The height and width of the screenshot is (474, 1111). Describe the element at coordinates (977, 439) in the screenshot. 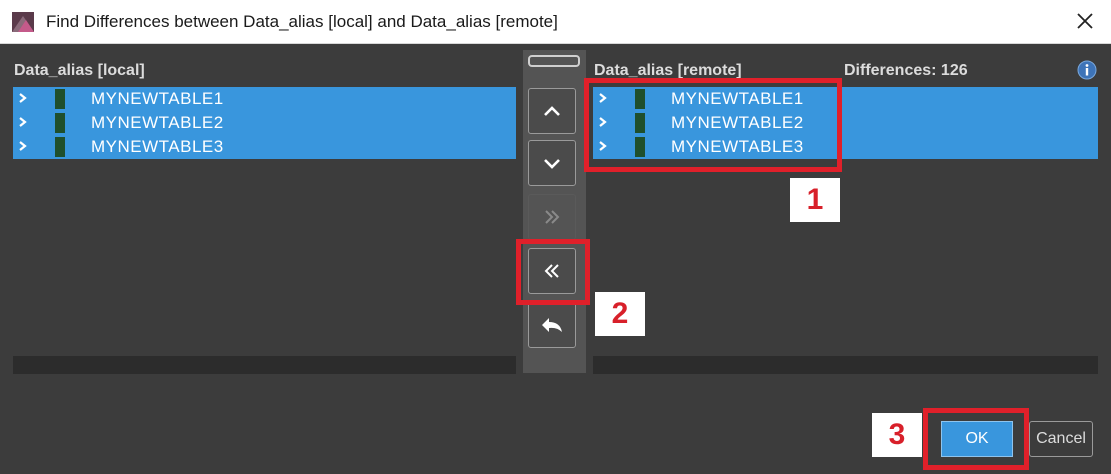

I see `ok-button: OK` at that location.